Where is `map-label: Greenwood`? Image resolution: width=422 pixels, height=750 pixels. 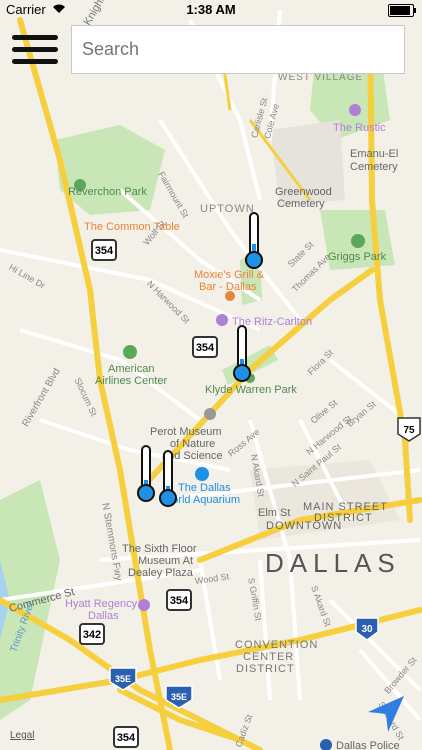 map-label: Greenwood is located at coordinates (303, 192).